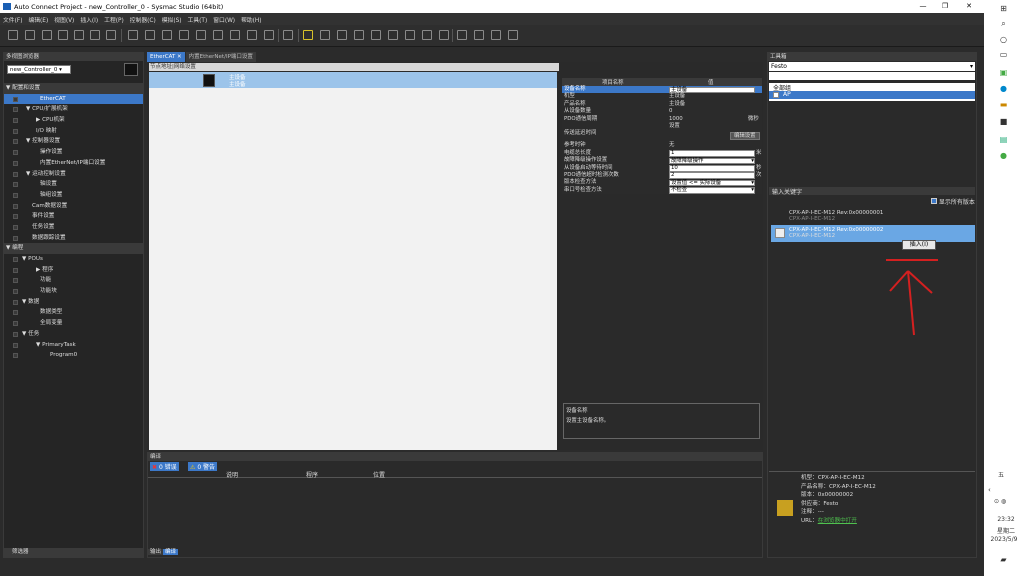 The width and height of the screenshot is (1024, 576). What do you see at coordinates (1003, 560) in the screenshot?
I see `notification-icon: ▰` at bounding box center [1003, 560].